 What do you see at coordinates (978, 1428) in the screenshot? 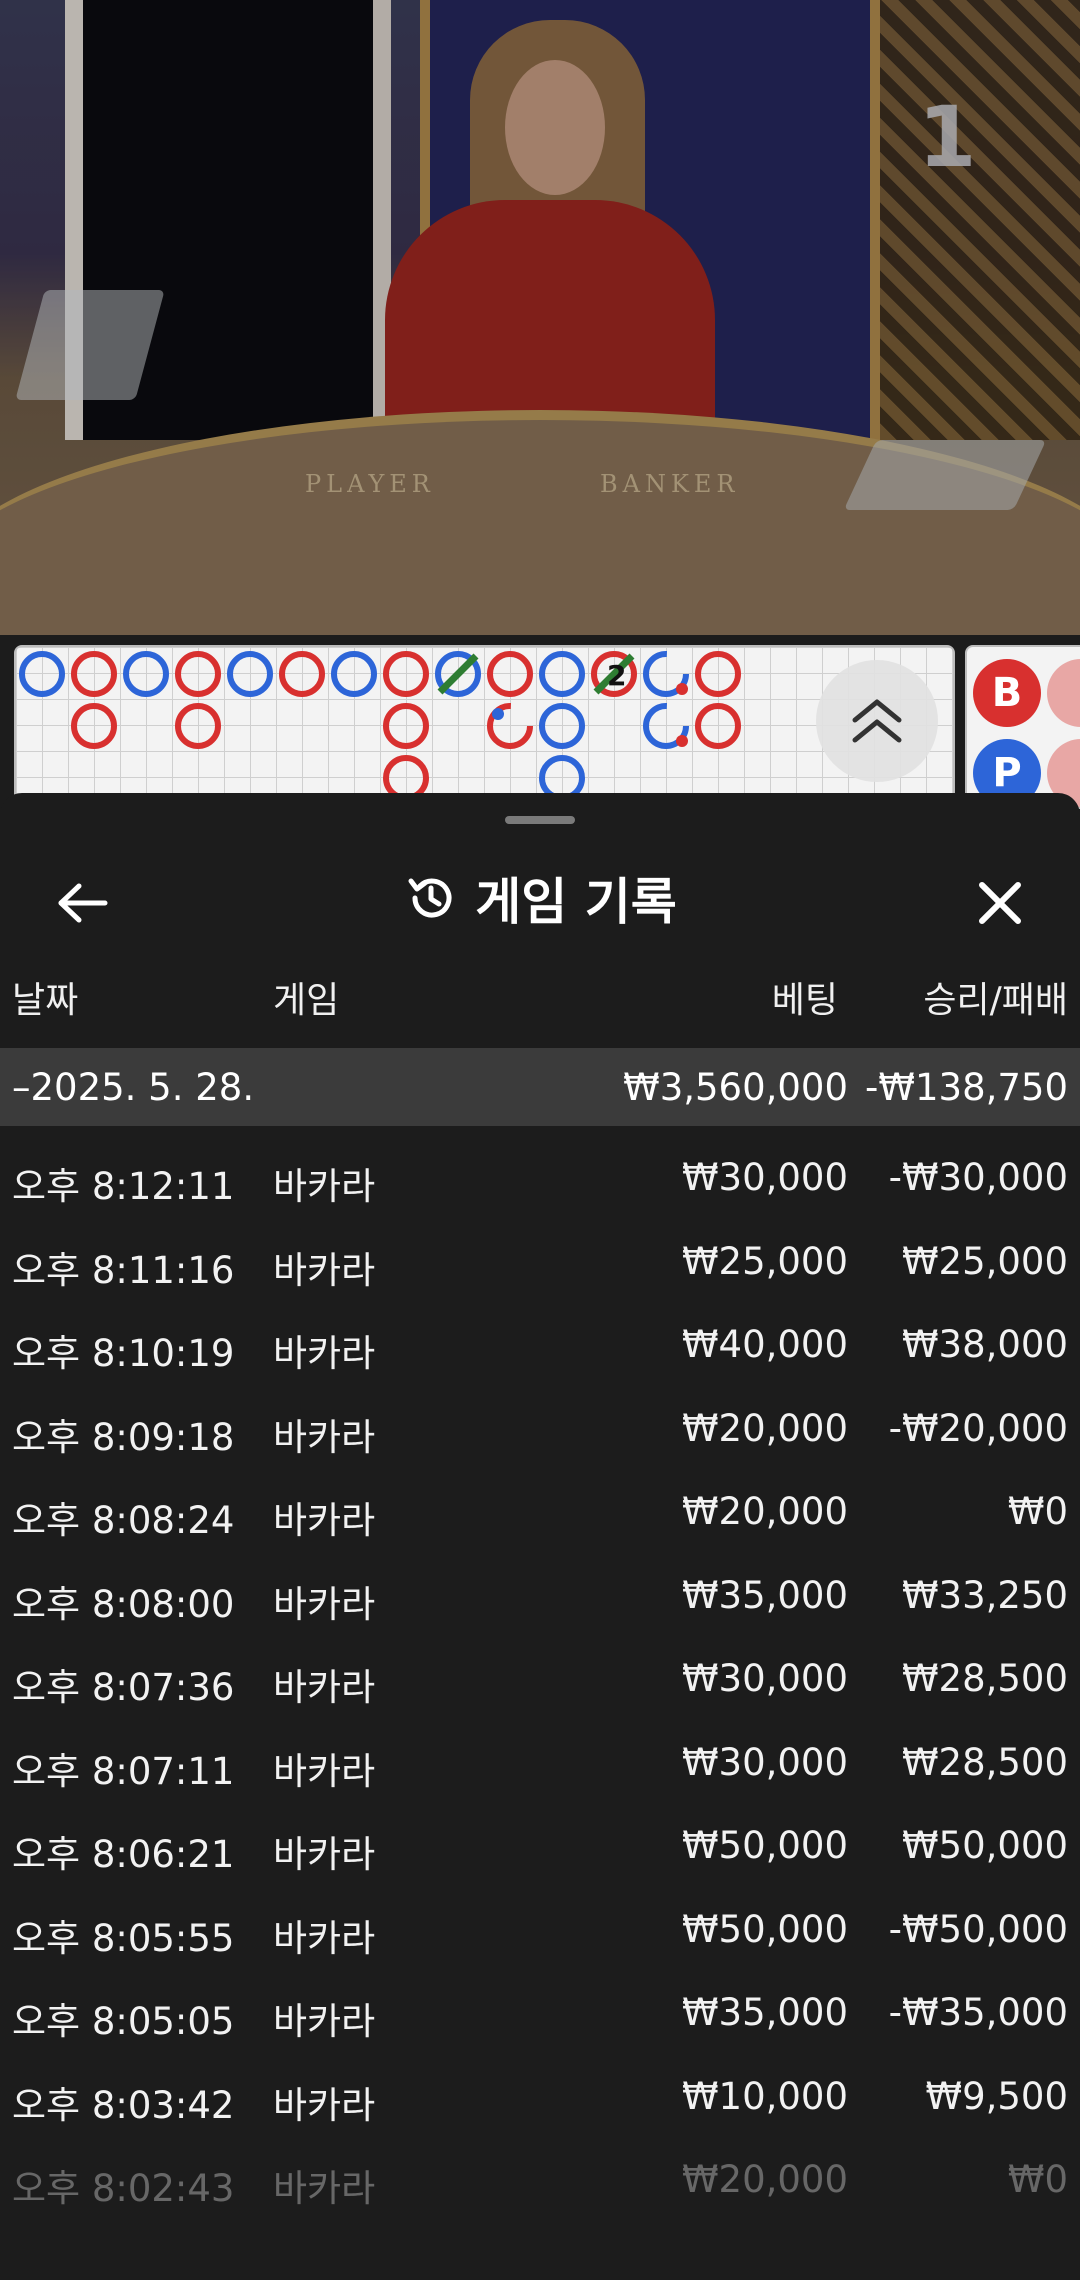
I see `row-winloss: -₩20,000` at bounding box center [978, 1428].